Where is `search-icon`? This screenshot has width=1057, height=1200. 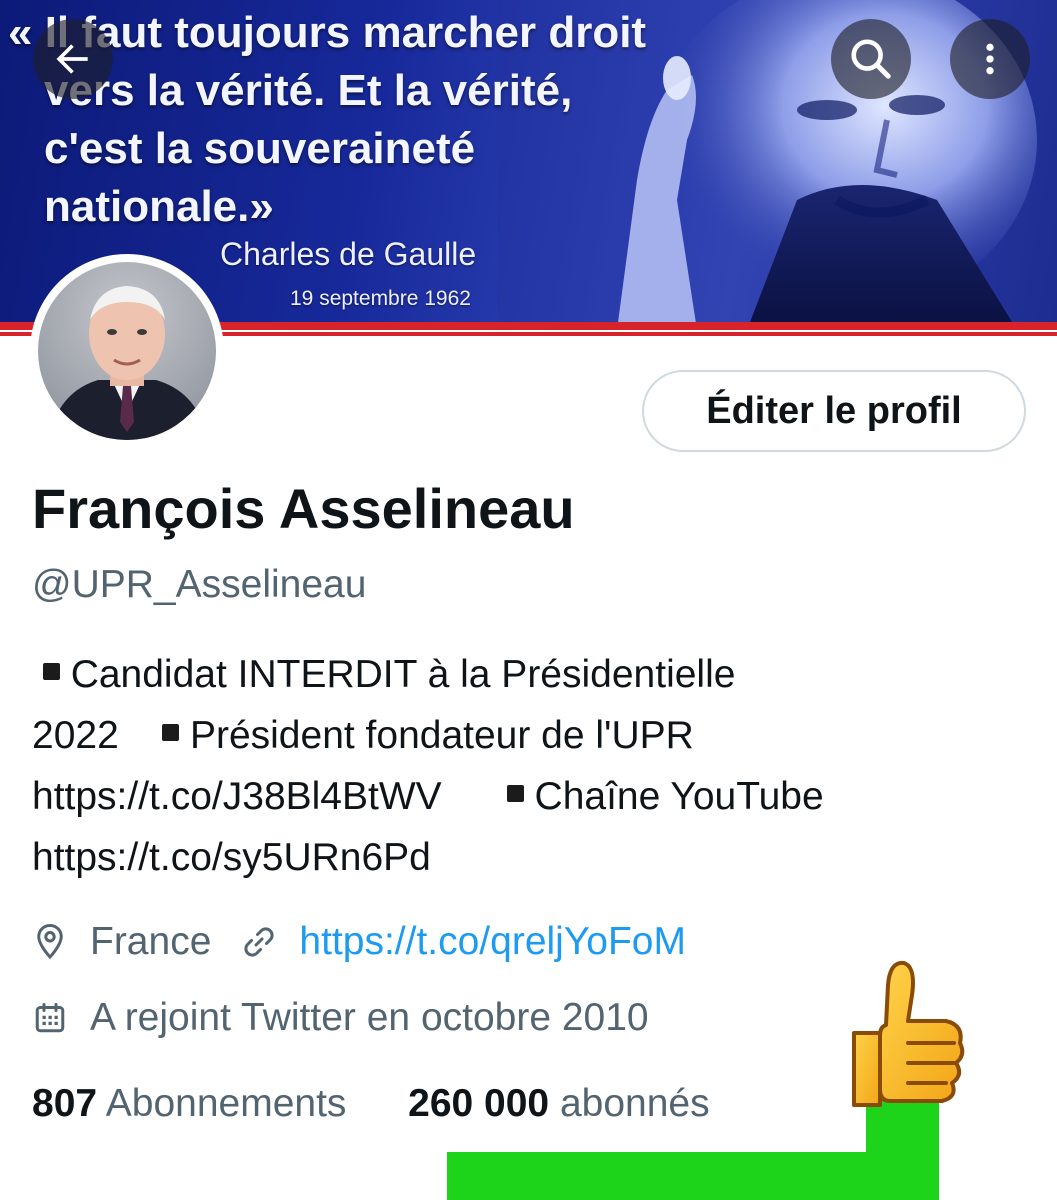 search-icon is located at coordinates (871, 59).